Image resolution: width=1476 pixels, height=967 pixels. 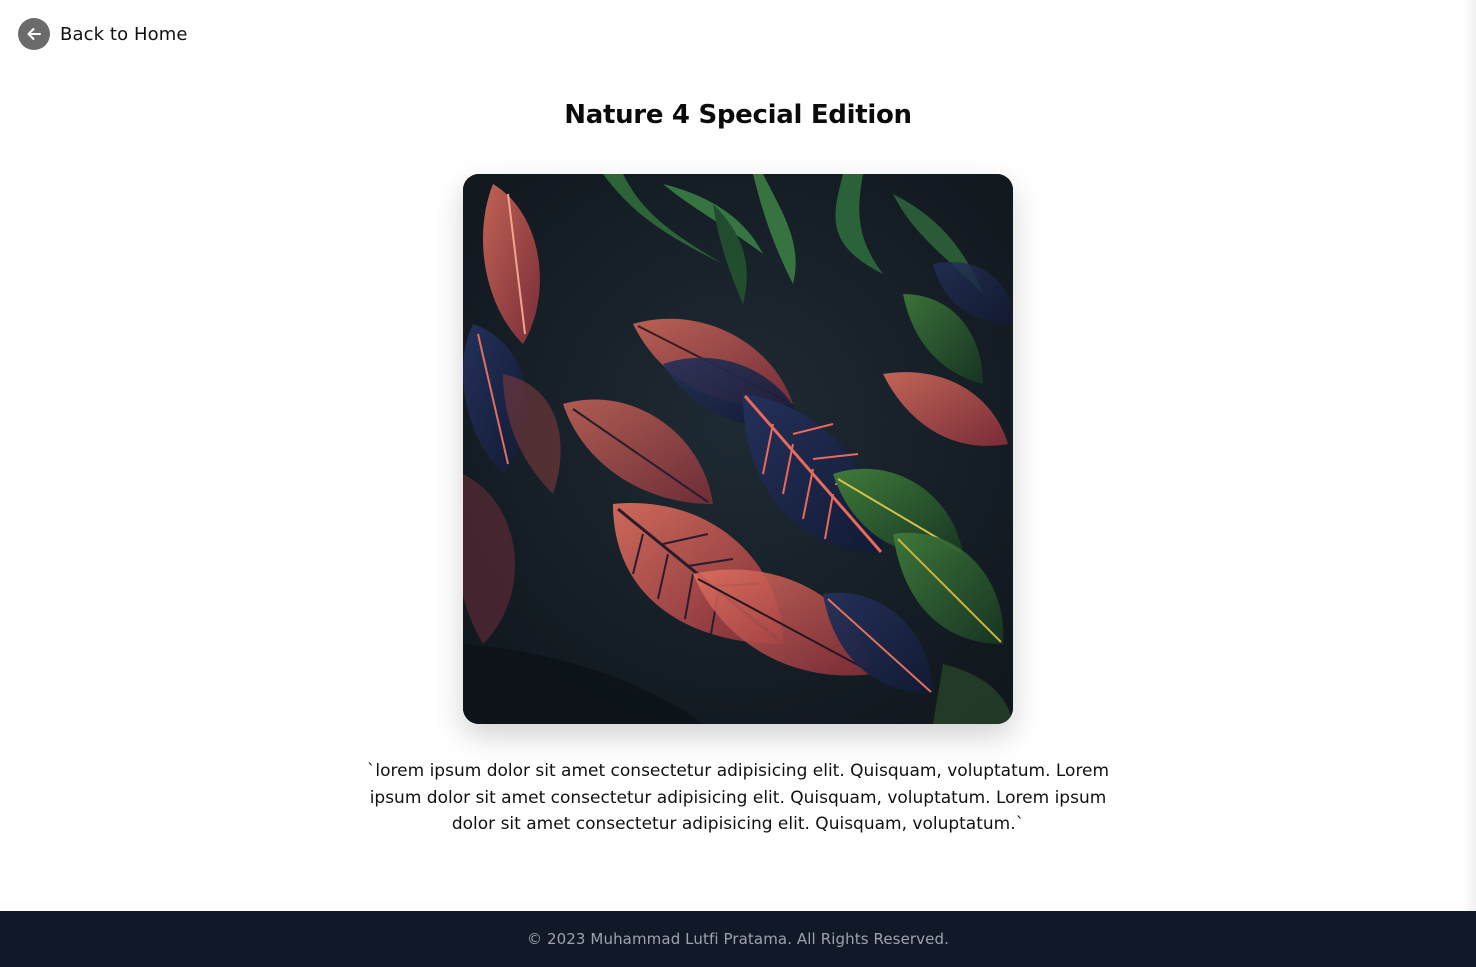 What do you see at coordinates (34, 34) in the screenshot?
I see `arrow-left-icon` at bounding box center [34, 34].